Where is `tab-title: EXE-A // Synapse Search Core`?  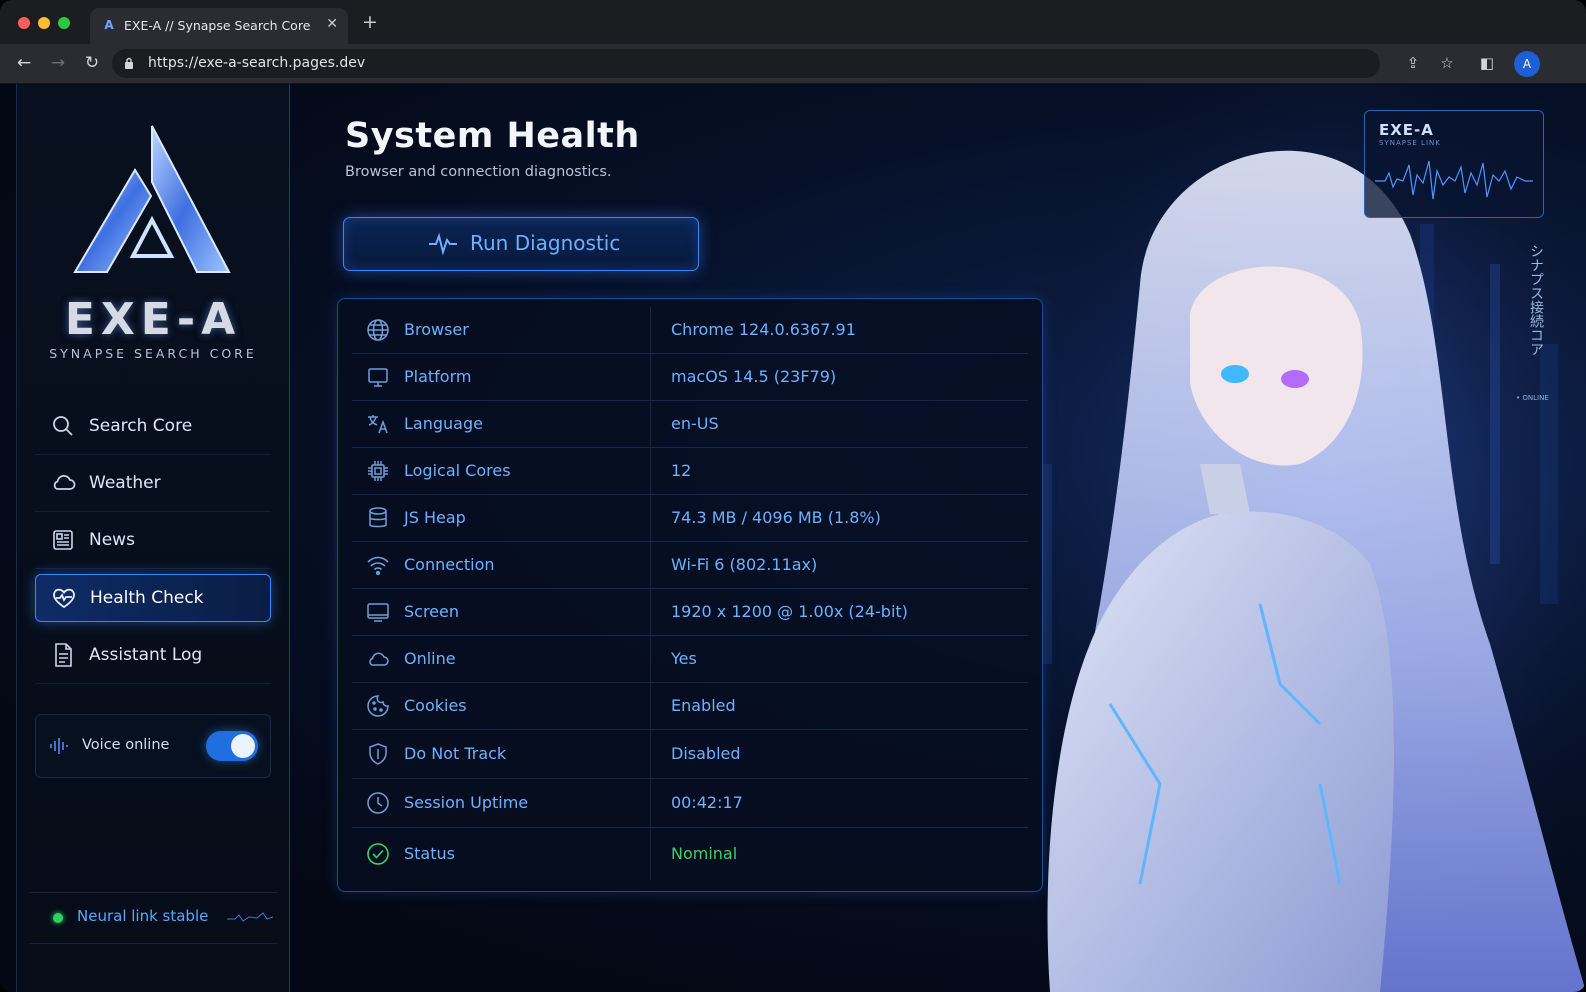
tab-title: EXE-A // Synapse Search Core is located at coordinates (217, 25).